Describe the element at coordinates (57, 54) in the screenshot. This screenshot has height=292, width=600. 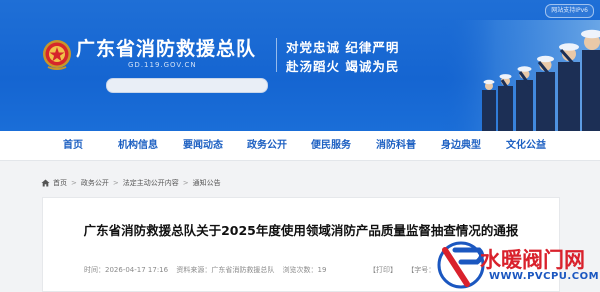
I see `fire-rescue-emblem-icon` at that location.